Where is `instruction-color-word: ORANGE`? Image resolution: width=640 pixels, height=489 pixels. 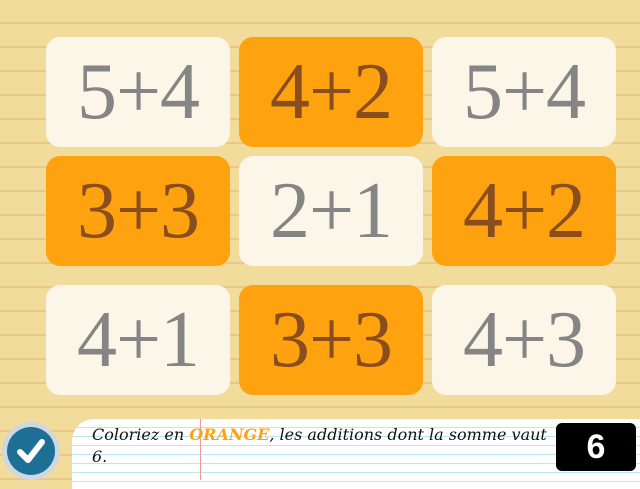 instruction-color-word: ORANGE is located at coordinates (229, 434).